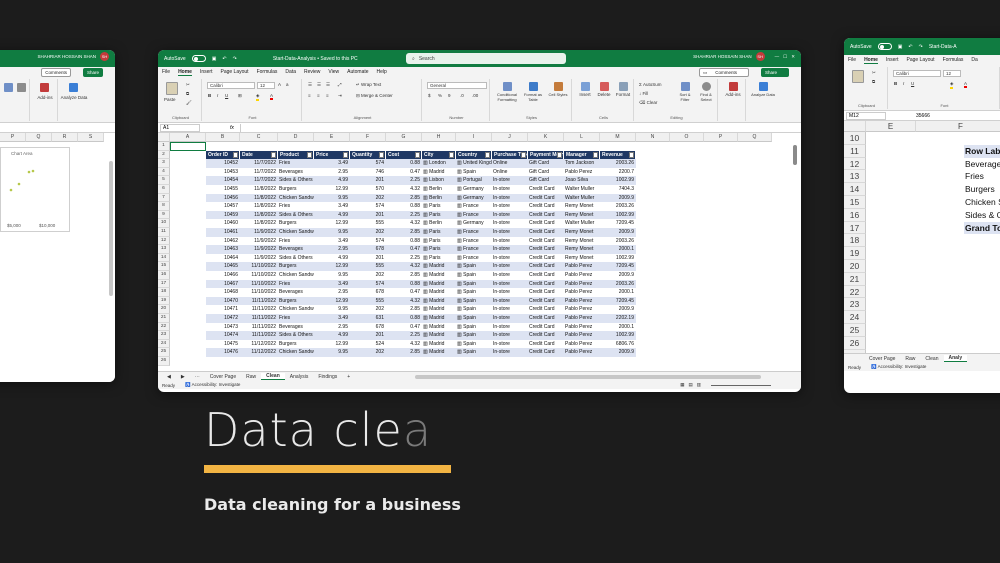 The width and height of the screenshot is (1000, 563). Describe the element at coordinates (164, 172) in the screenshot. I see `row-header: 4` at that location.